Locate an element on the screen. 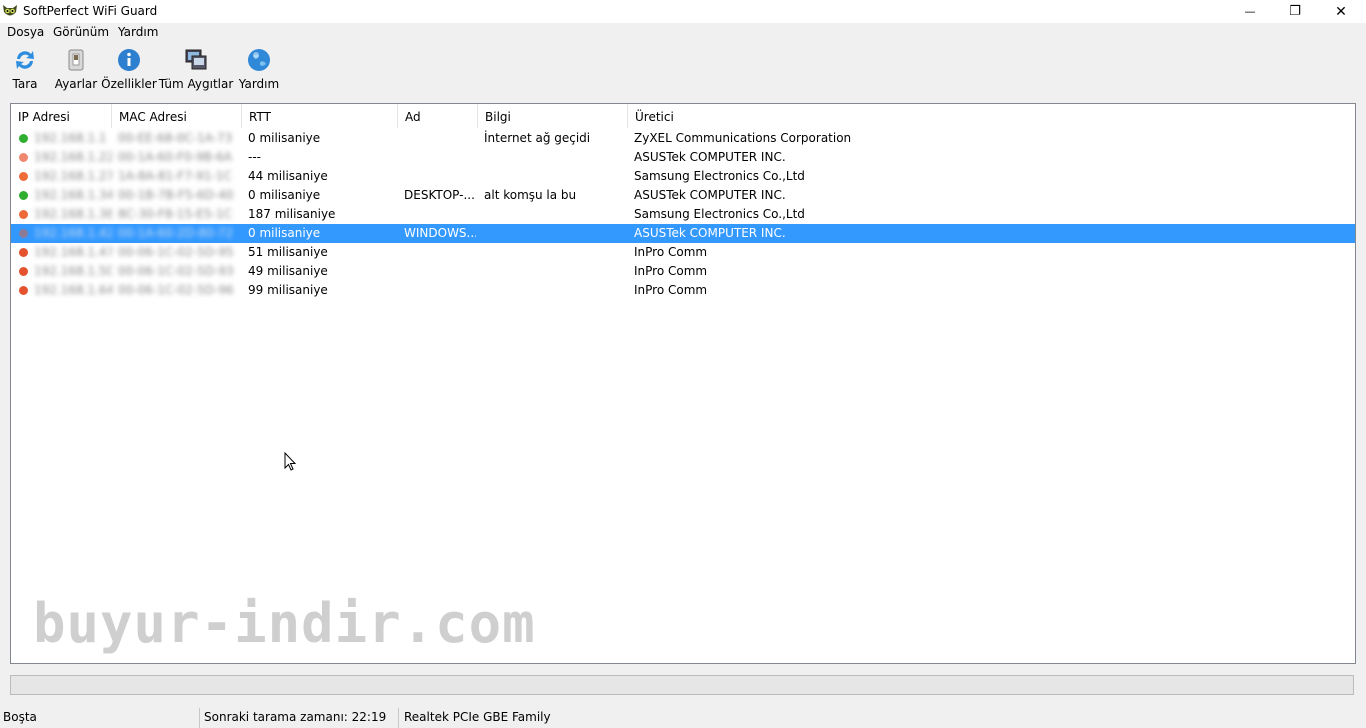 The height and width of the screenshot is (728, 1366). column-header-rtt: RTT is located at coordinates (320, 116).